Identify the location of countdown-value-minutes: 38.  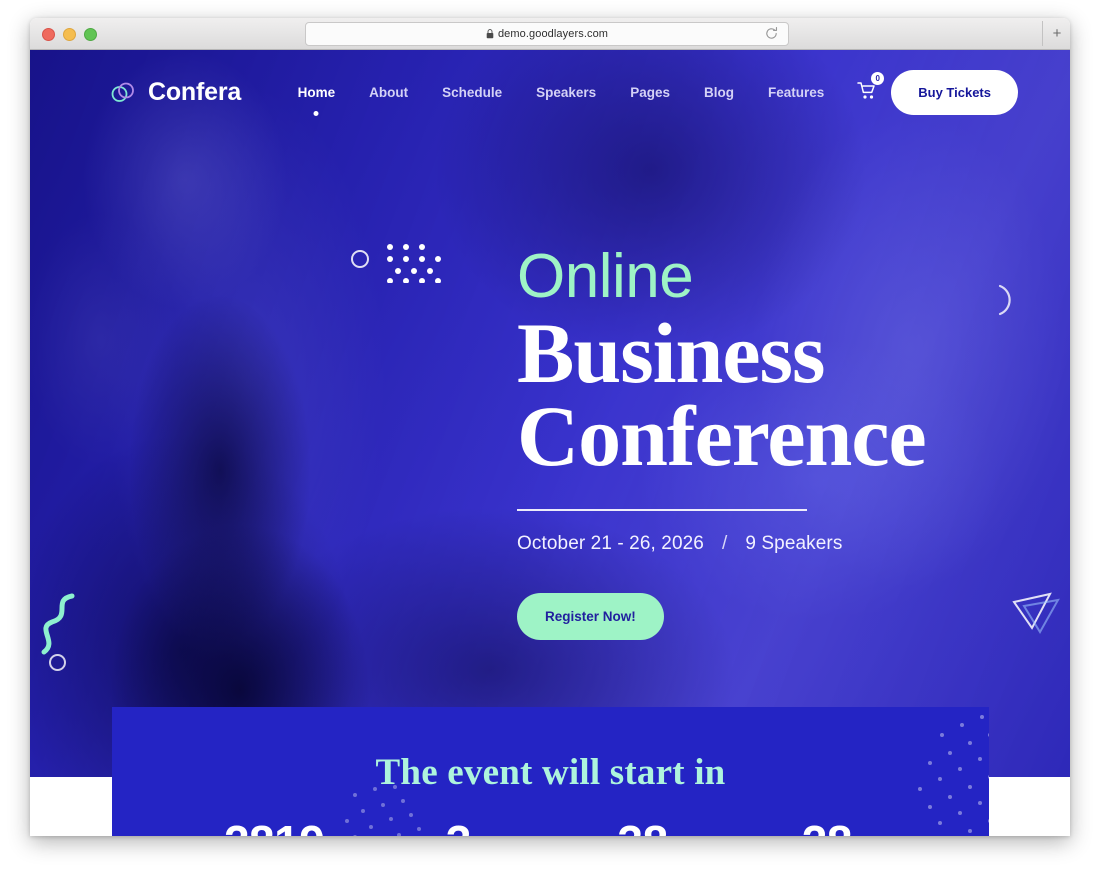
(643, 827).